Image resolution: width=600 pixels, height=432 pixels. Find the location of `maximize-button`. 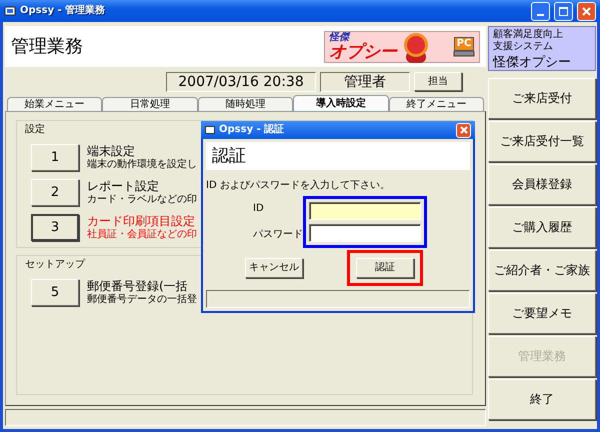

maximize-button is located at coordinates (563, 11).